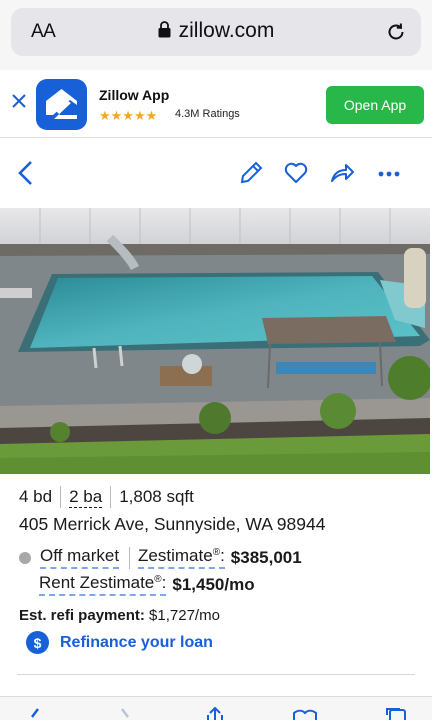  Describe the element at coordinates (252, 173) in the screenshot. I see `edit-icon` at that location.